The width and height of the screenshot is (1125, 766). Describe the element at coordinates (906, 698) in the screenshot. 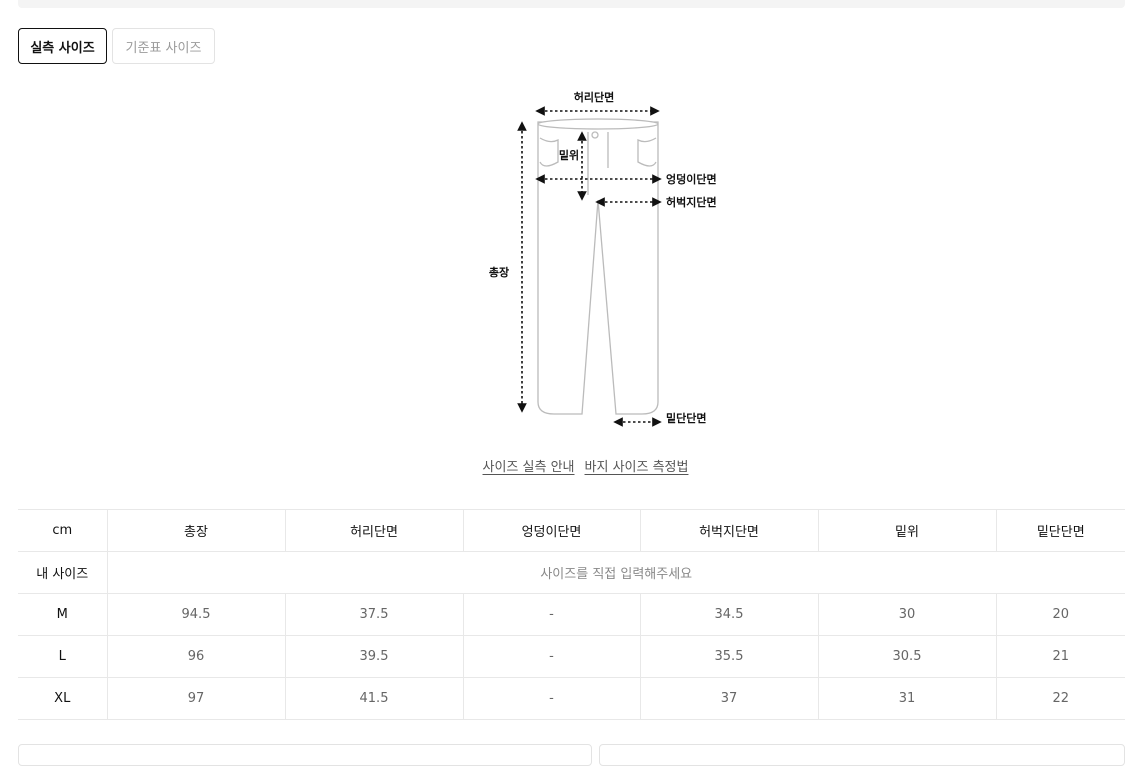

I see `table-cell: 31` at that location.